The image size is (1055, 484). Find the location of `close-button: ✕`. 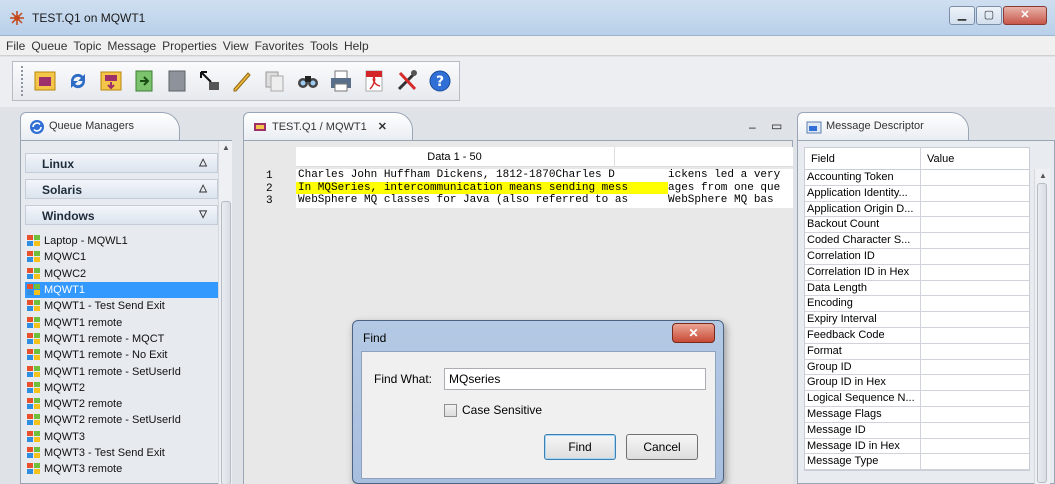

close-button: ✕ is located at coordinates (1025, 15).